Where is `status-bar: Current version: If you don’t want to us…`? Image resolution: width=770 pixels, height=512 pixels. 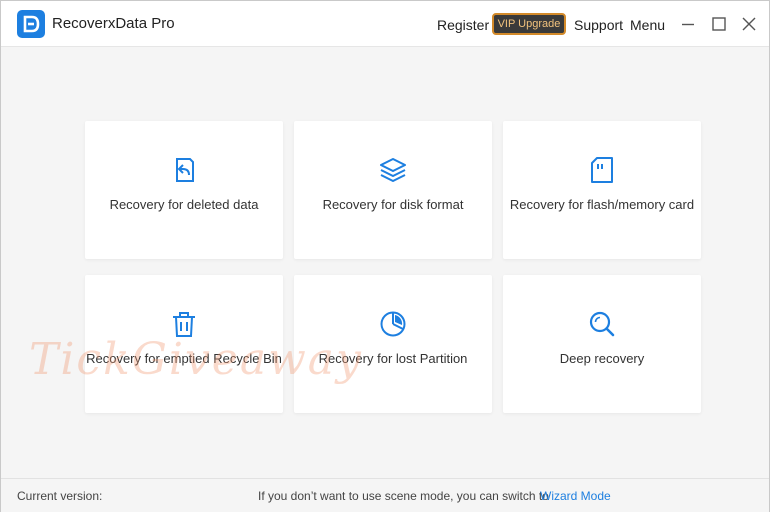 status-bar: Current version: If you don’t want to us… is located at coordinates (385, 495).